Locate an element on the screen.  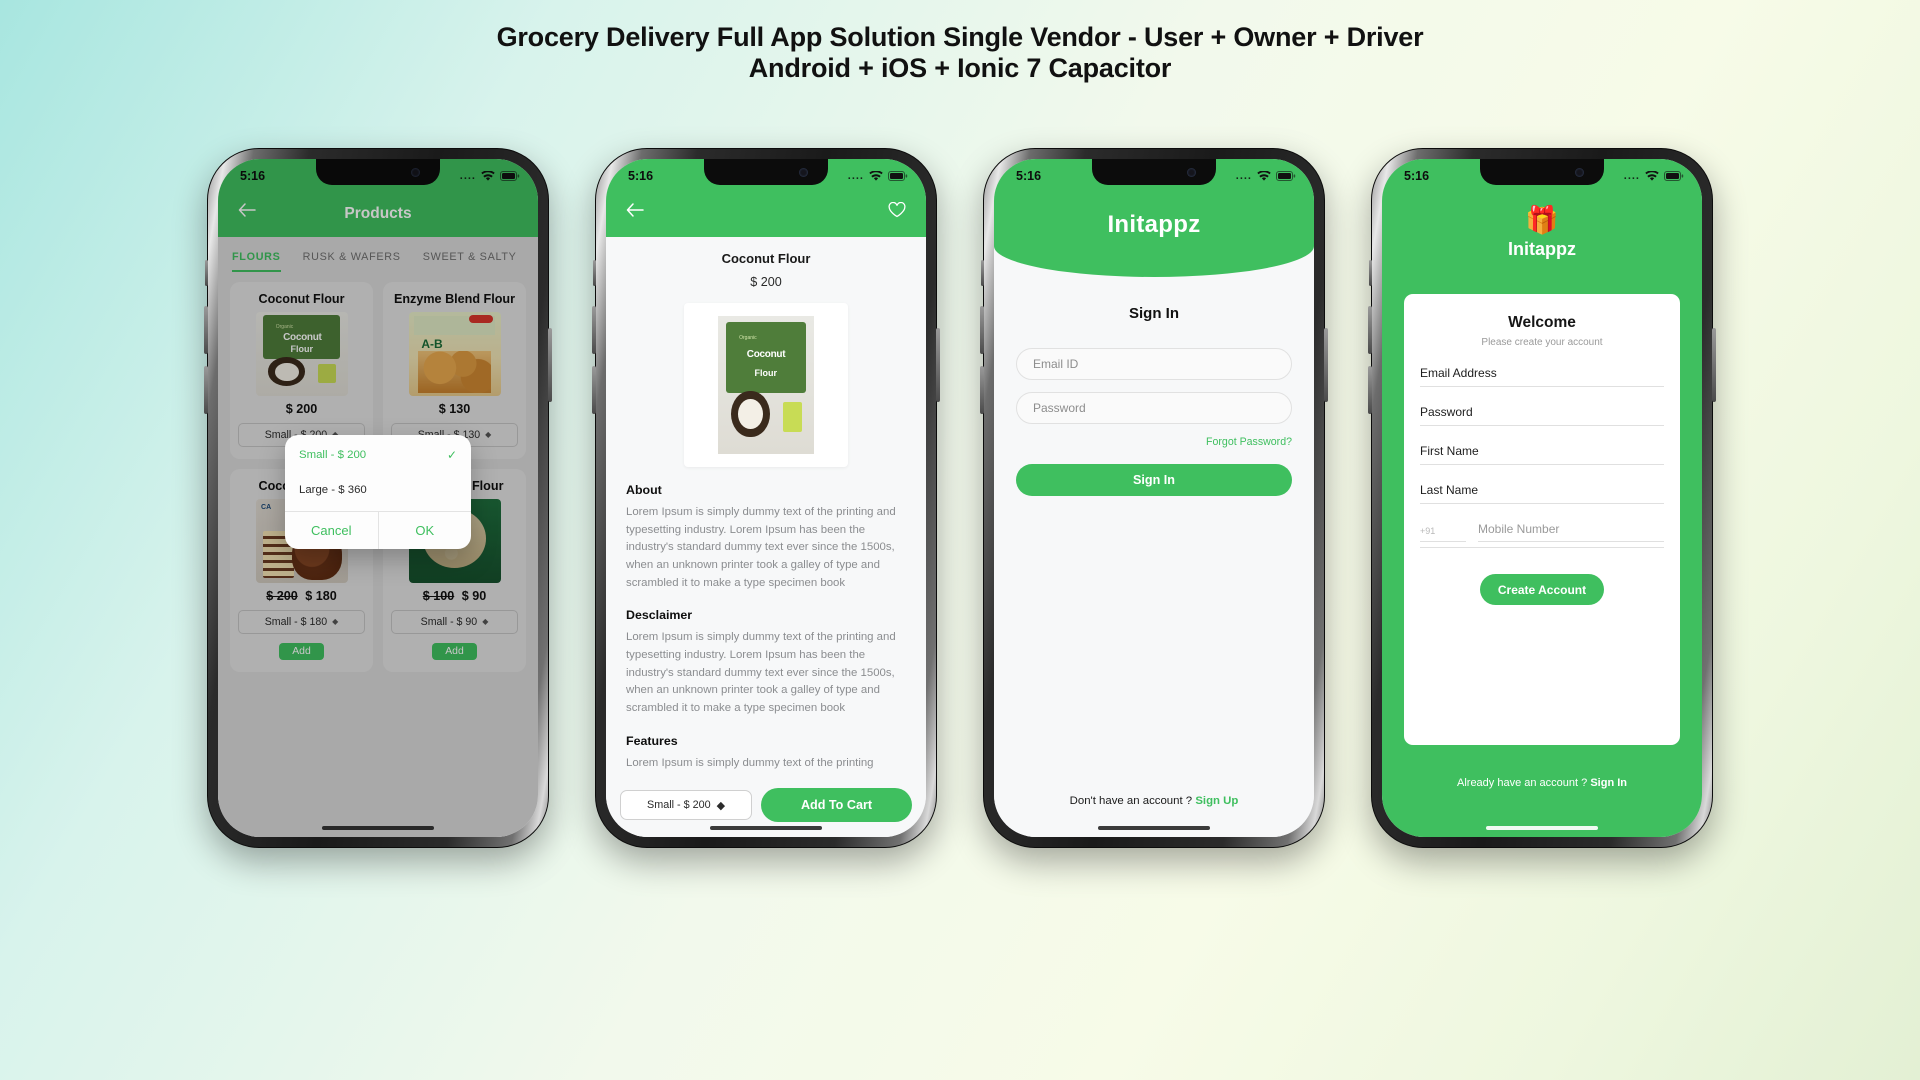
email-field: Email ID is located at coordinates (1154, 364).